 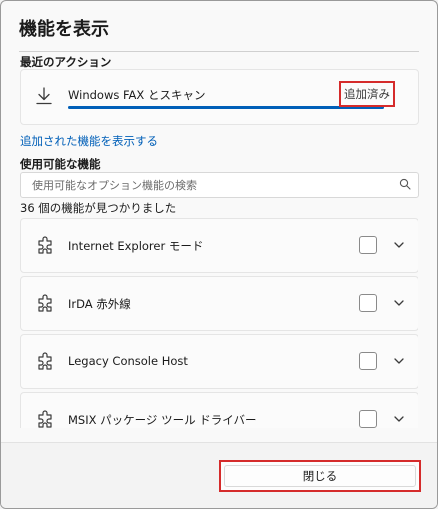 What do you see at coordinates (60, 164) in the screenshot?
I see `available-features-label: 使用可能な機能` at bounding box center [60, 164].